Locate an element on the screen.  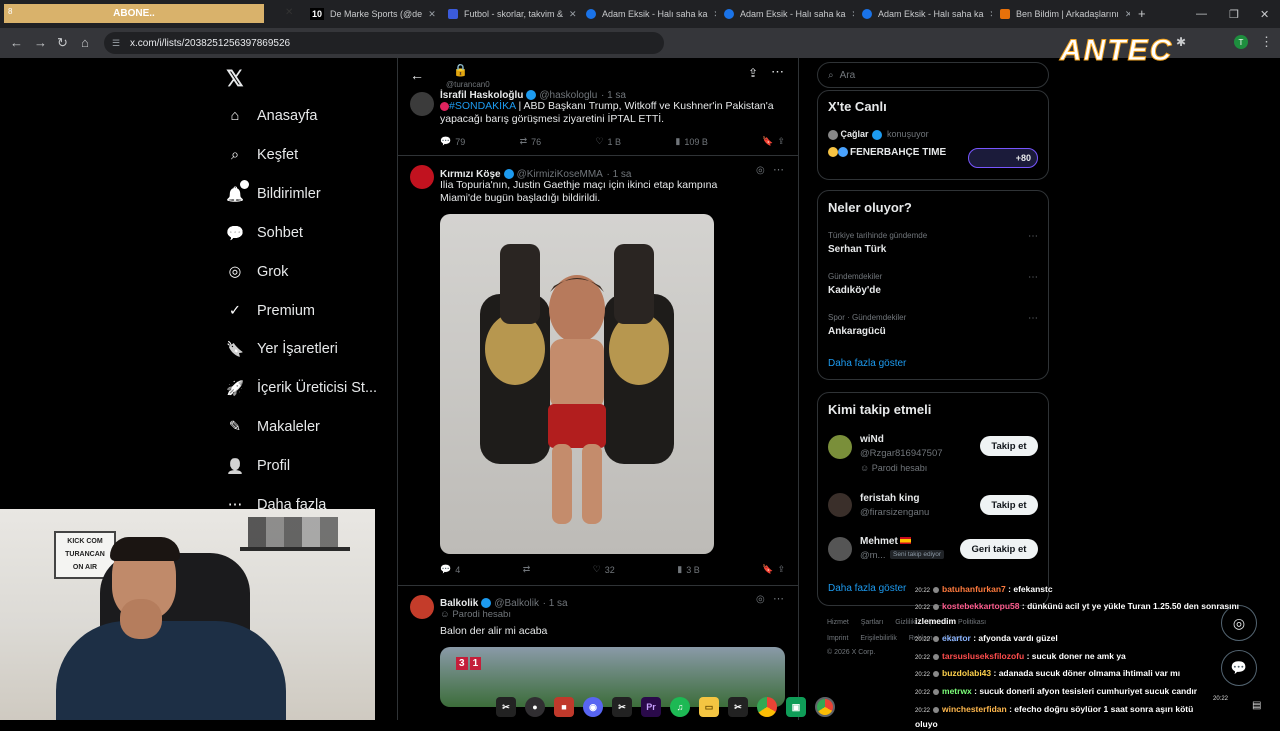
chat-username: metrwx is located at coordinates (957, 691).